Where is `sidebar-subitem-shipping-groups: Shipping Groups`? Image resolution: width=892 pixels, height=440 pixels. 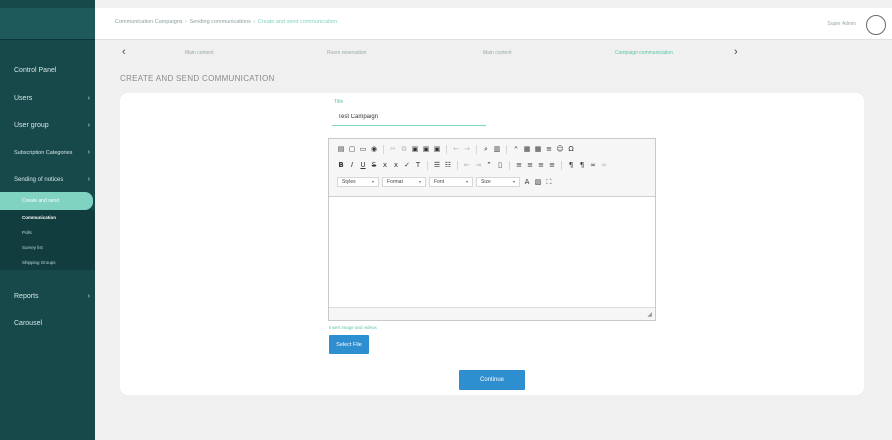 sidebar-subitem-shipping-groups: Shipping Groups is located at coordinates (47, 262).